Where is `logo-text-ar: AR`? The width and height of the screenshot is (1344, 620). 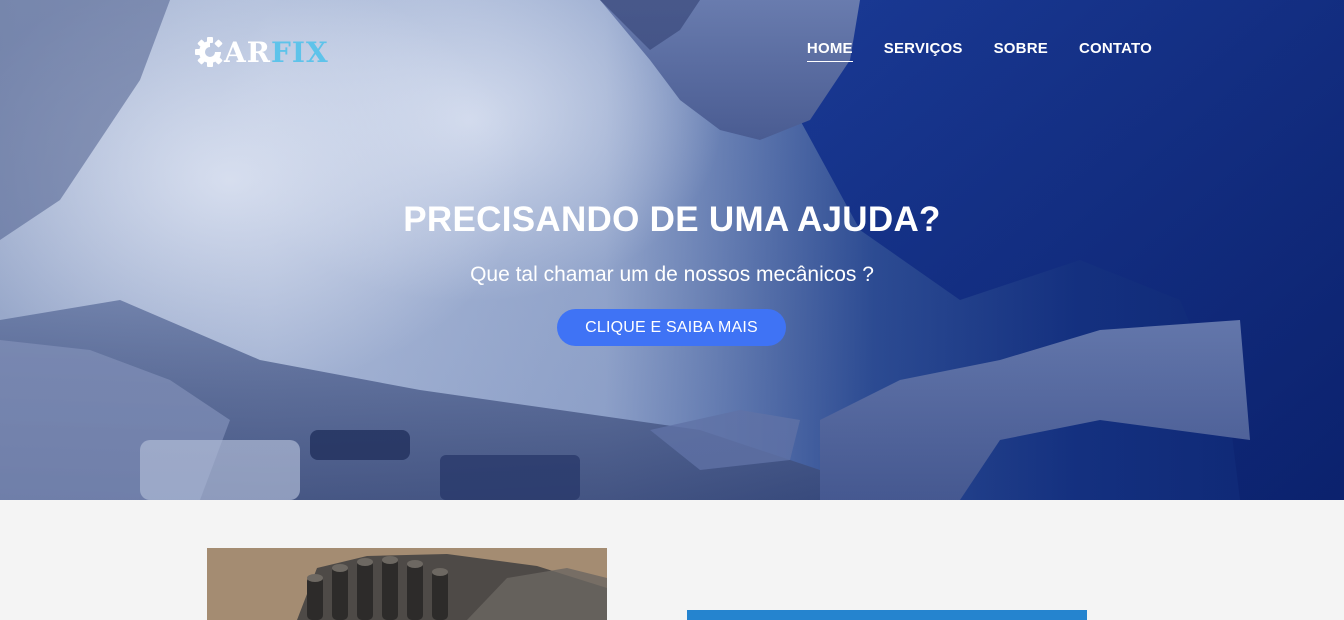 logo-text-ar: AR is located at coordinates (247, 52).